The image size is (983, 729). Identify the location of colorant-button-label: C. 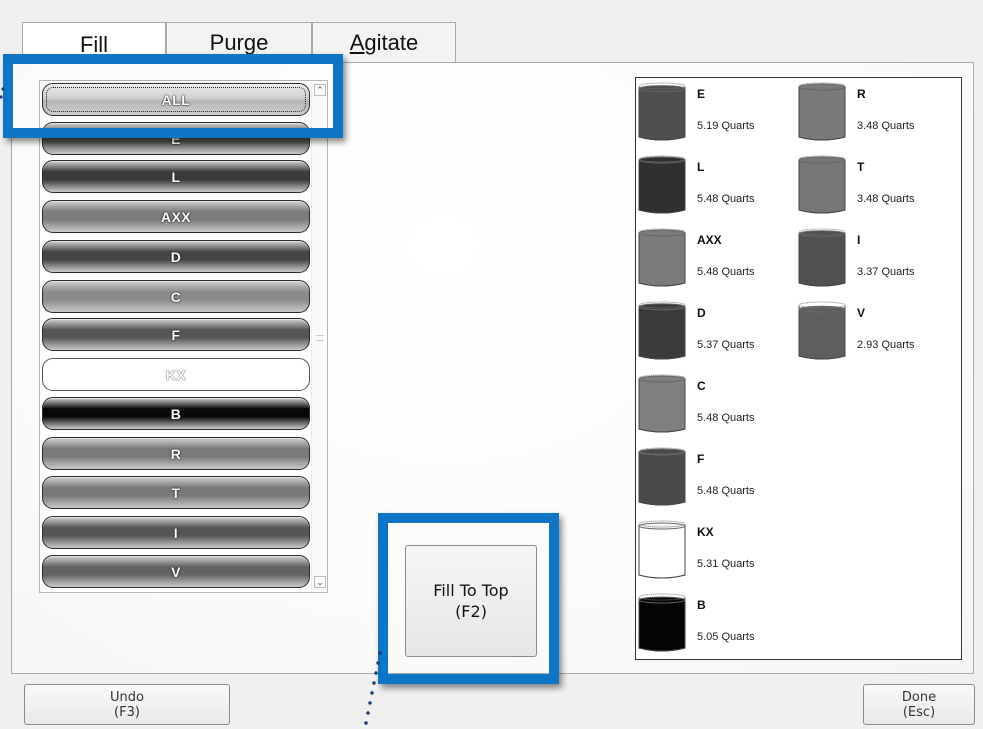
(176, 296).